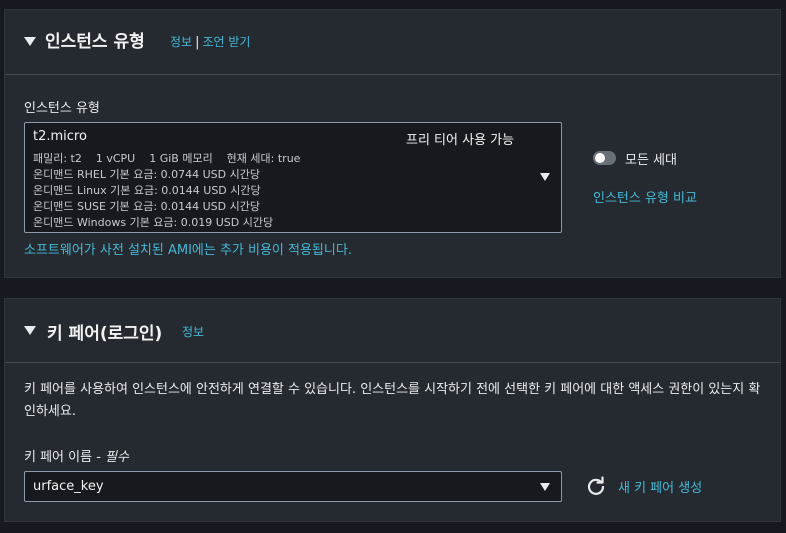  What do you see at coordinates (60, 136) in the screenshot?
I see `instance-name: t2.micro` at bounding box center [60, 136].